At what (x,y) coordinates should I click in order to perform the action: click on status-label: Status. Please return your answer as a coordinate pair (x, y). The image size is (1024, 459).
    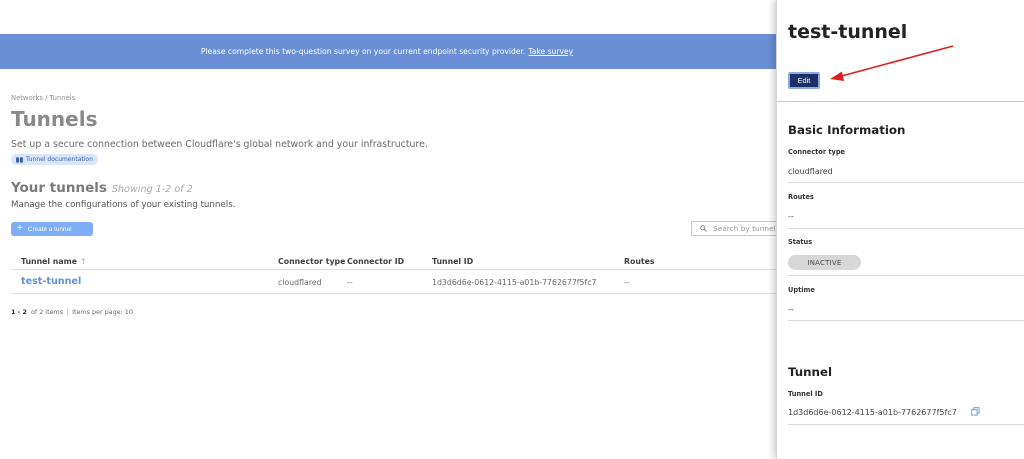
    Looking at the image, I should click on (800, 242).